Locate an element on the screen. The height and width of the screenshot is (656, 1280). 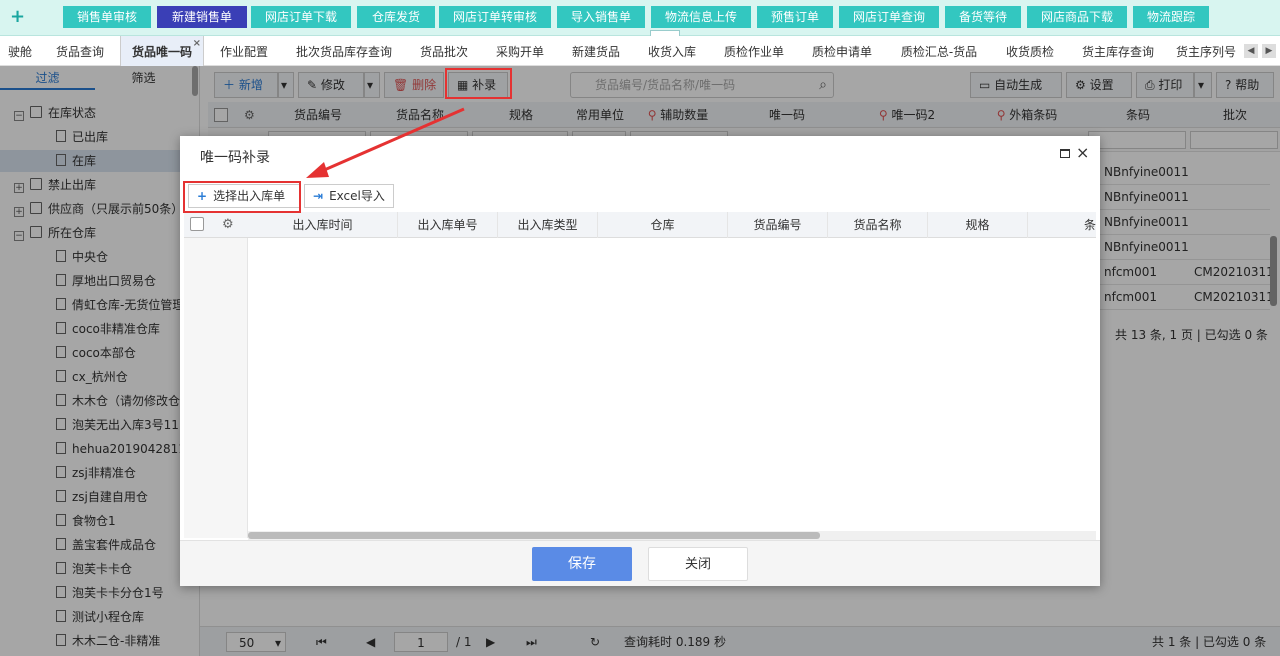
dialog-title: 唯一码补录 is located at coordinates (235, 158).